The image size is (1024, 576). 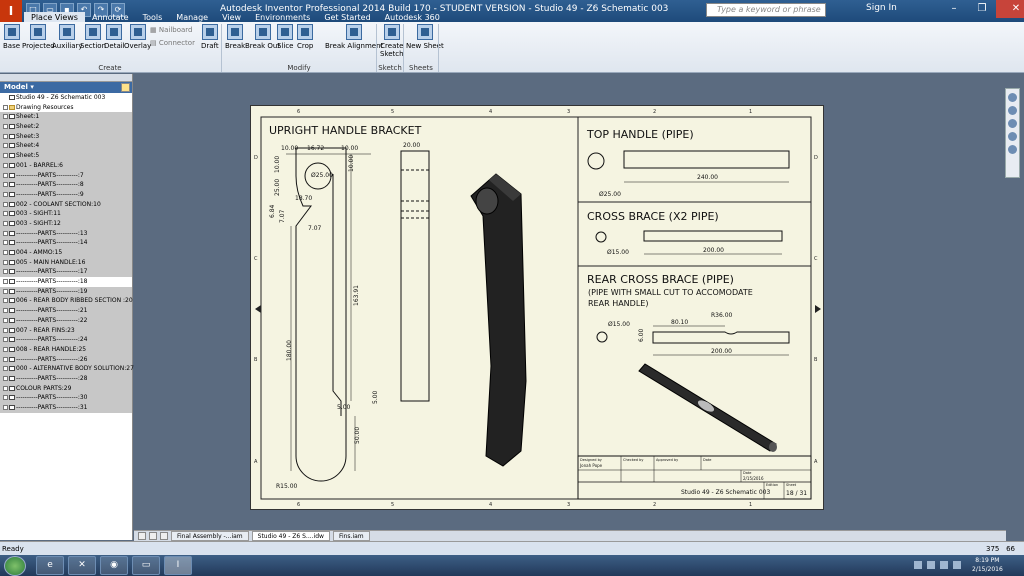 I want to click on browser-row: ----------PARTS----------:17, so click(x=66, y=272).